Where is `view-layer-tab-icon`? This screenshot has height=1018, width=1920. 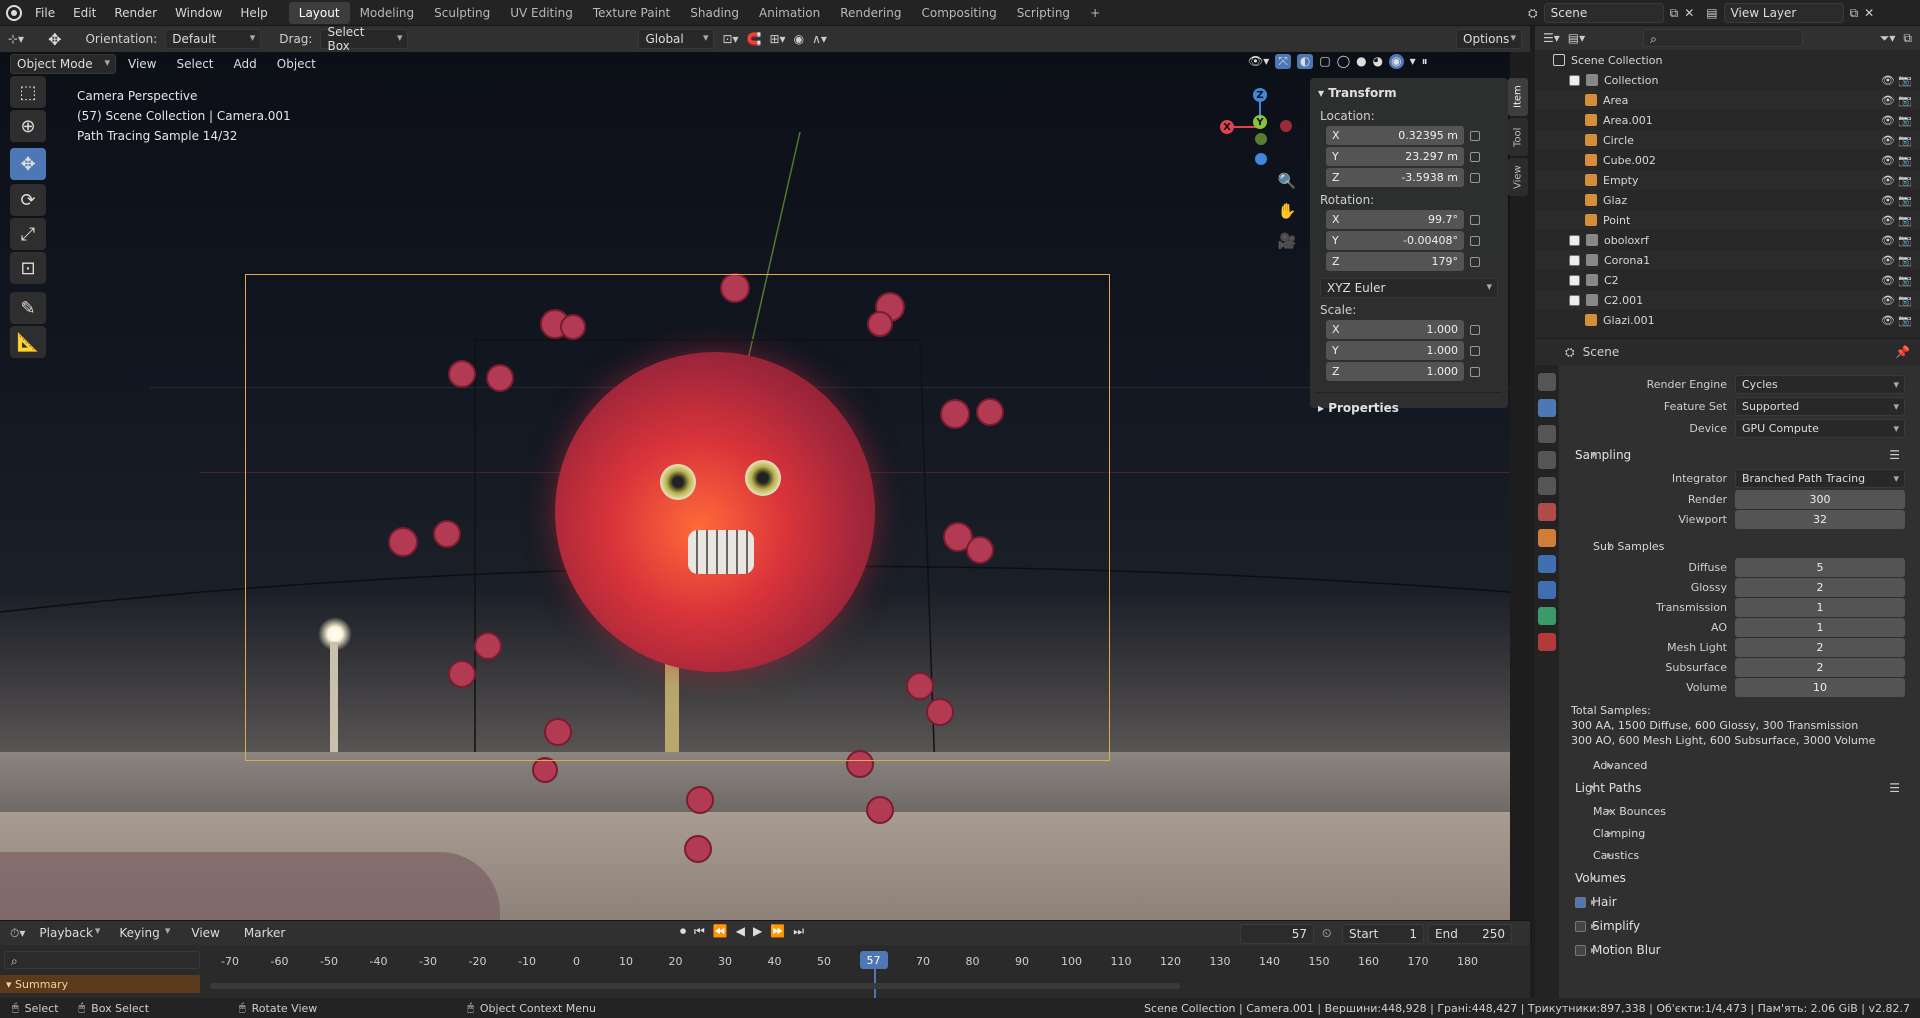
view-layer-tab-icon is located at coordinates (1547, 460).